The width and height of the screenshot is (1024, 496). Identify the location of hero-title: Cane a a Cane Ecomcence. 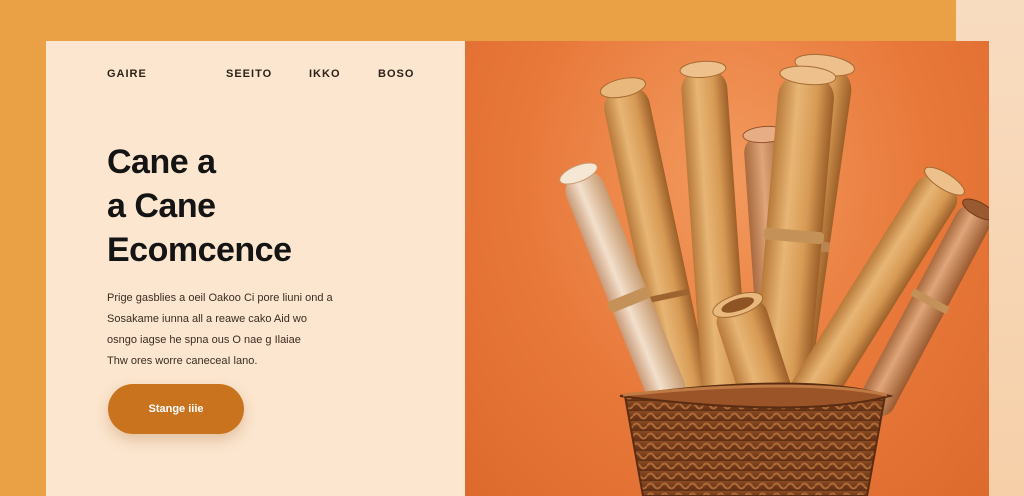
(199, 206).